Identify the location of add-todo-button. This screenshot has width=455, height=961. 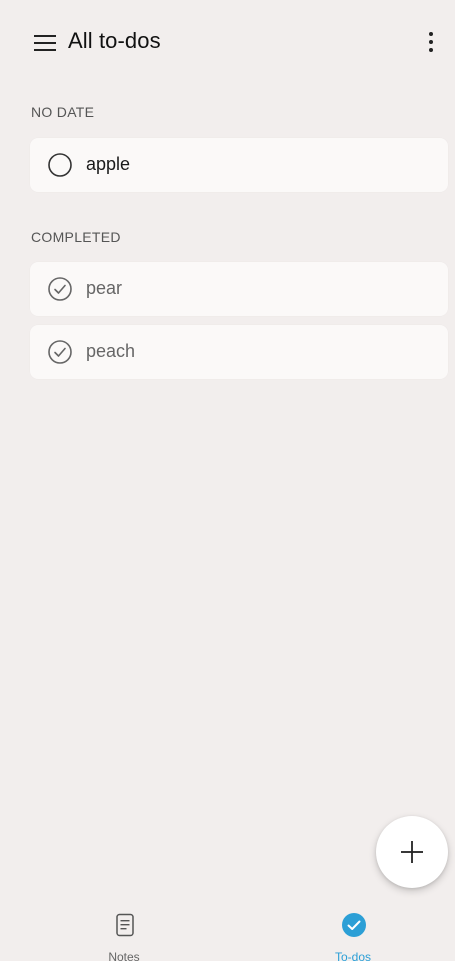
(412, 852).